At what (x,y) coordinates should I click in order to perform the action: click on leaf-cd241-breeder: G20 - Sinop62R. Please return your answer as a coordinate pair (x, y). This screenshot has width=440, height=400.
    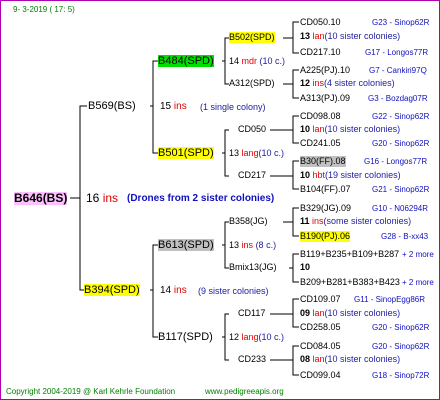
    Looking at the image, I should click on (401, 143).